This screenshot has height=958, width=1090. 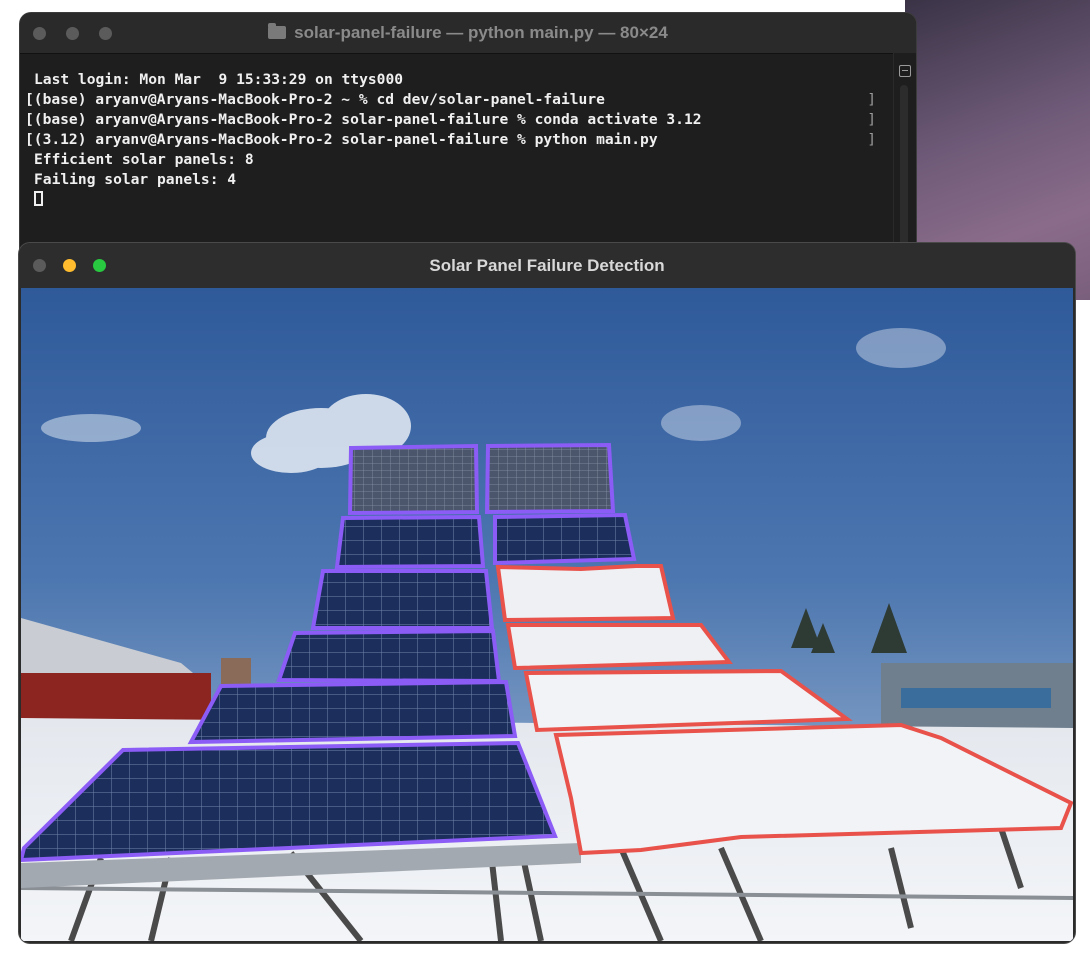 I want to click on terminal-cursor-line, so click(x=455, y=200).